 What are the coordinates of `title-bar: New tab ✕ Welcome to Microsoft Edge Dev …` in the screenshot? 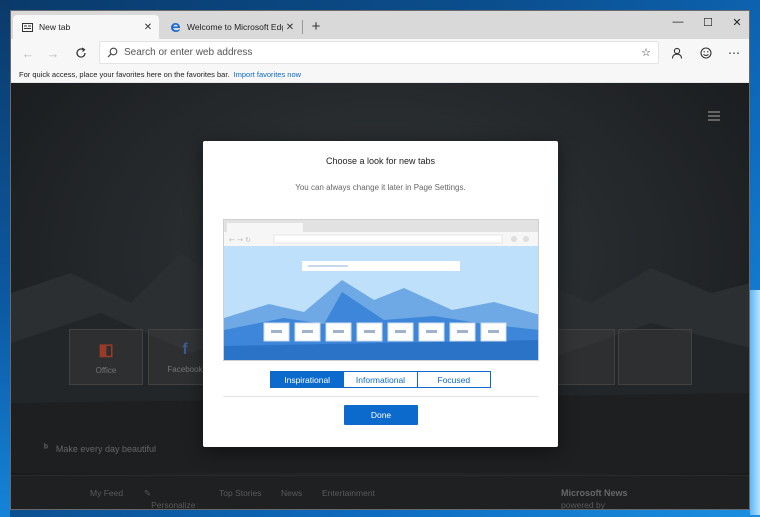 It's located at (380, 25).